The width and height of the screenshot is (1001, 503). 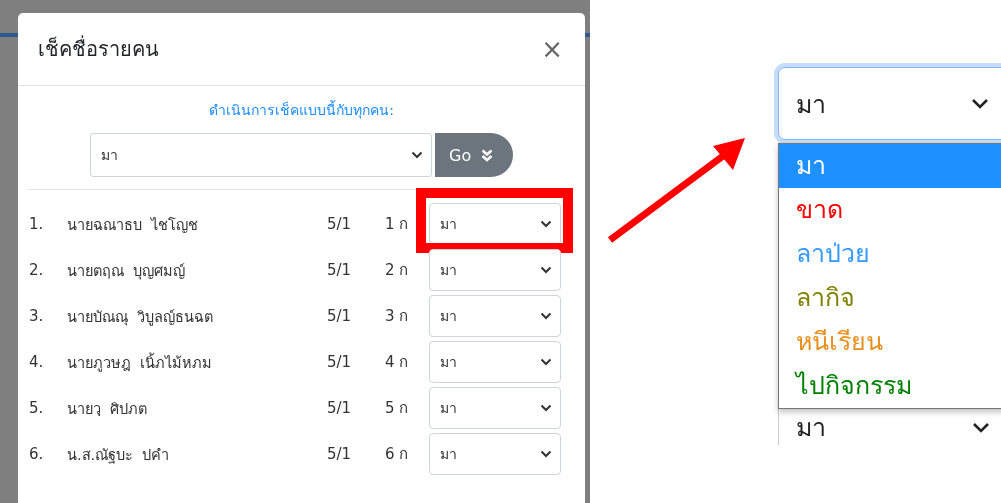 I want to click on student-name: นายตฤณ บุญศมญ์, so click(x=127, y=271).